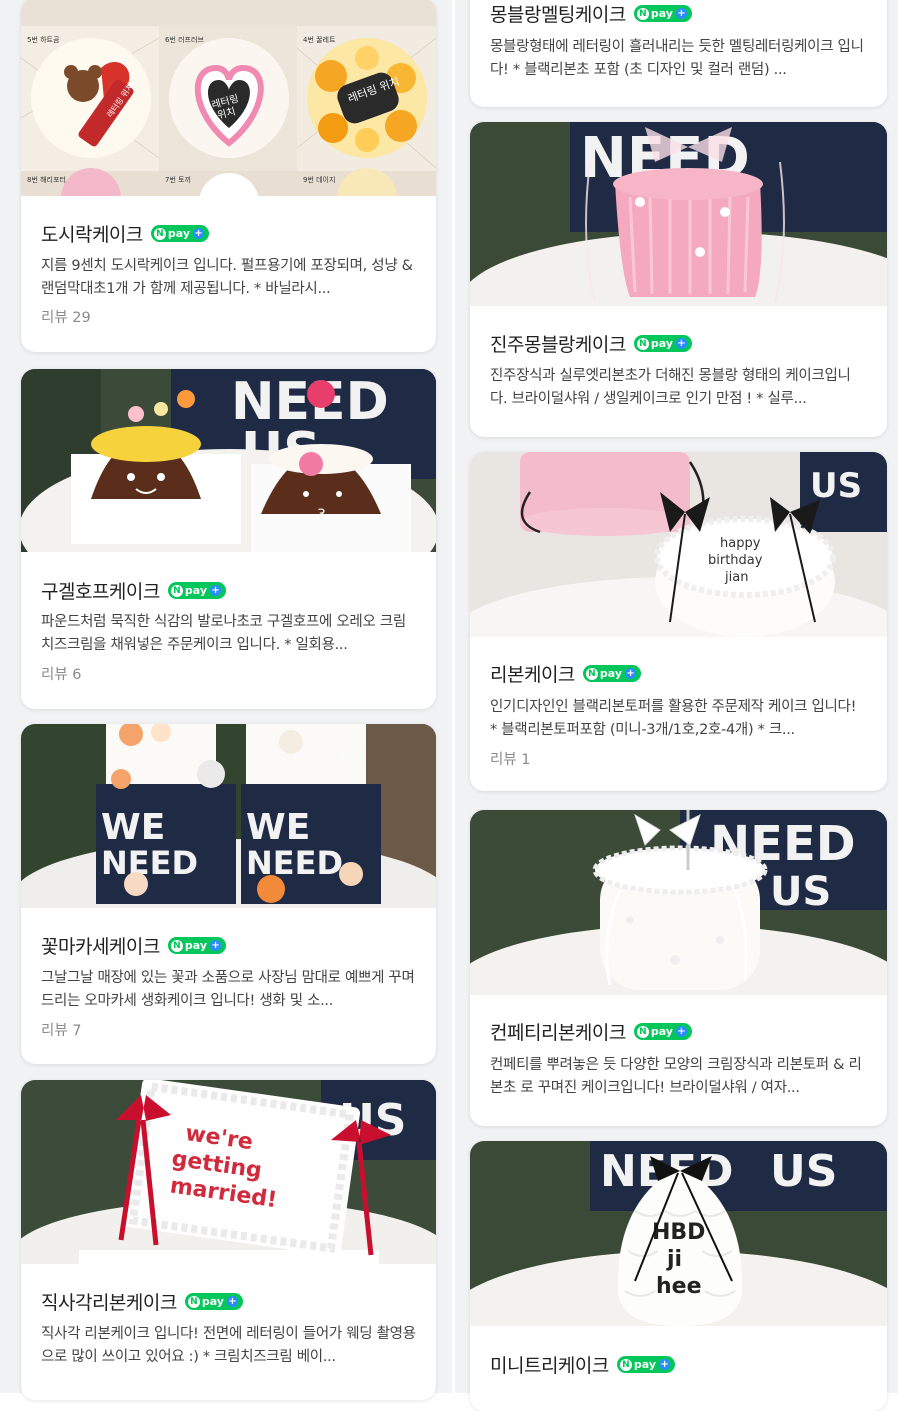  What do you see at coordinates (558, 15) in the screenshot?
I see `product-title: 몽블랑멜팅케이크` at bounding box center [558, 15].